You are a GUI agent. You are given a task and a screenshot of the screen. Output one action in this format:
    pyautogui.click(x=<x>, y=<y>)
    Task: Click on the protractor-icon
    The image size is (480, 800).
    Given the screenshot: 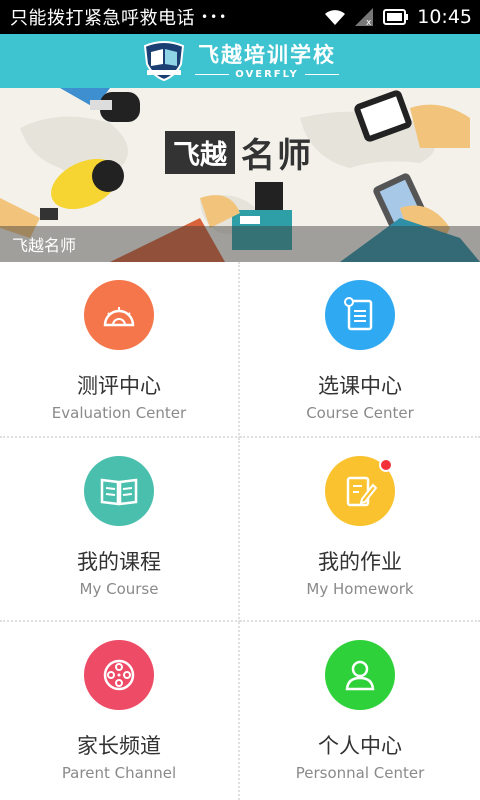 What is the action you would take?
    pyautogui.click(x=119, y=315)
    